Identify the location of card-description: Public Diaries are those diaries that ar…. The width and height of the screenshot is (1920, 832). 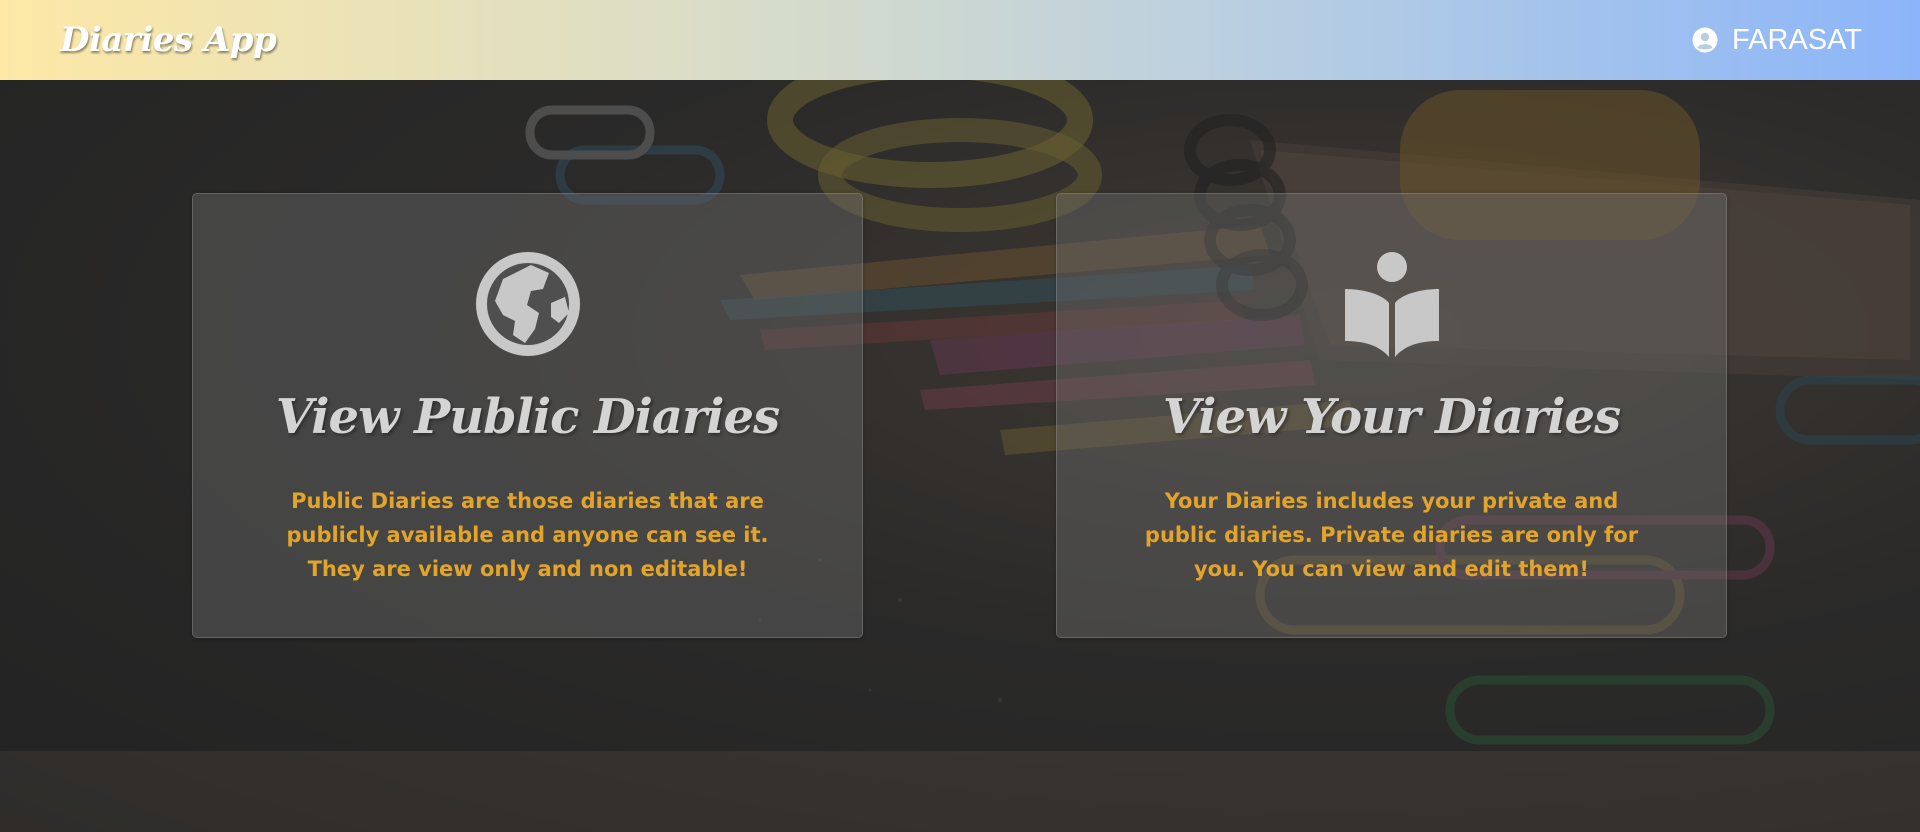
(527, 535).